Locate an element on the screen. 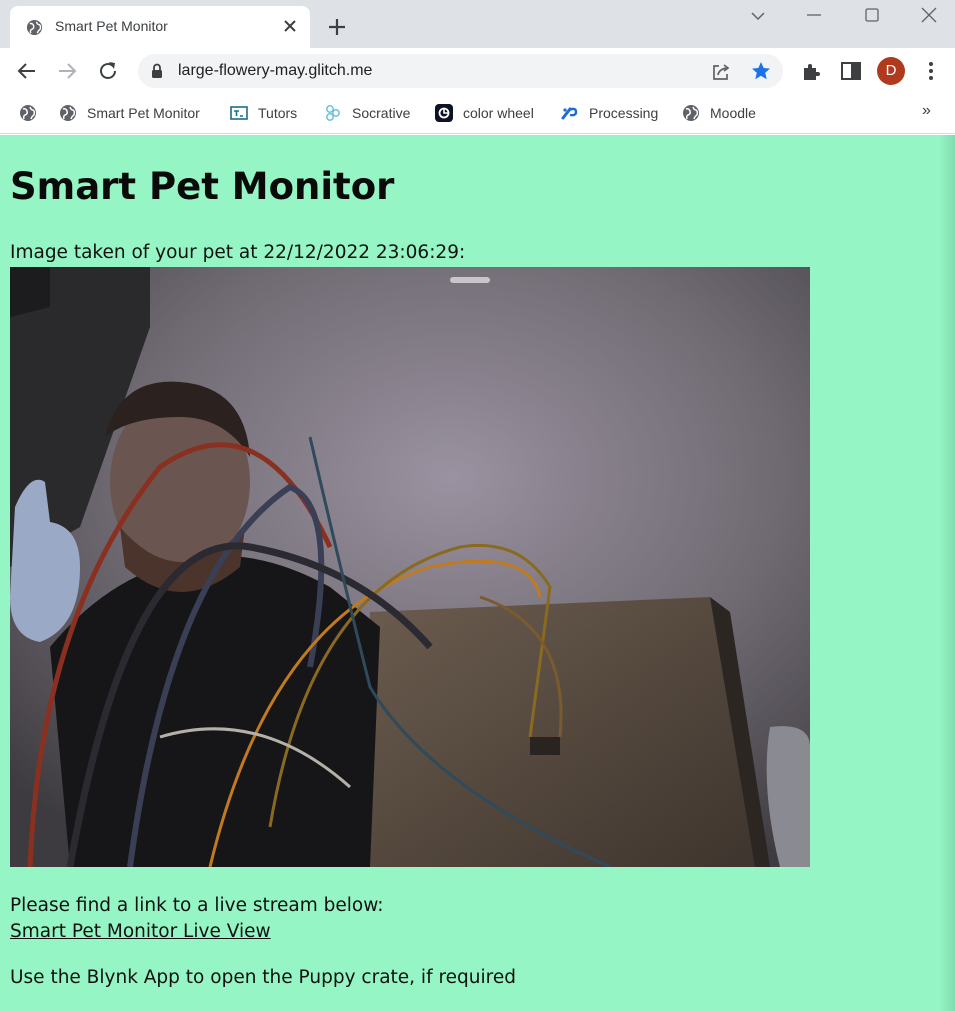  page-title: Smart Pet Monitor is located at coordinates (202, 186).